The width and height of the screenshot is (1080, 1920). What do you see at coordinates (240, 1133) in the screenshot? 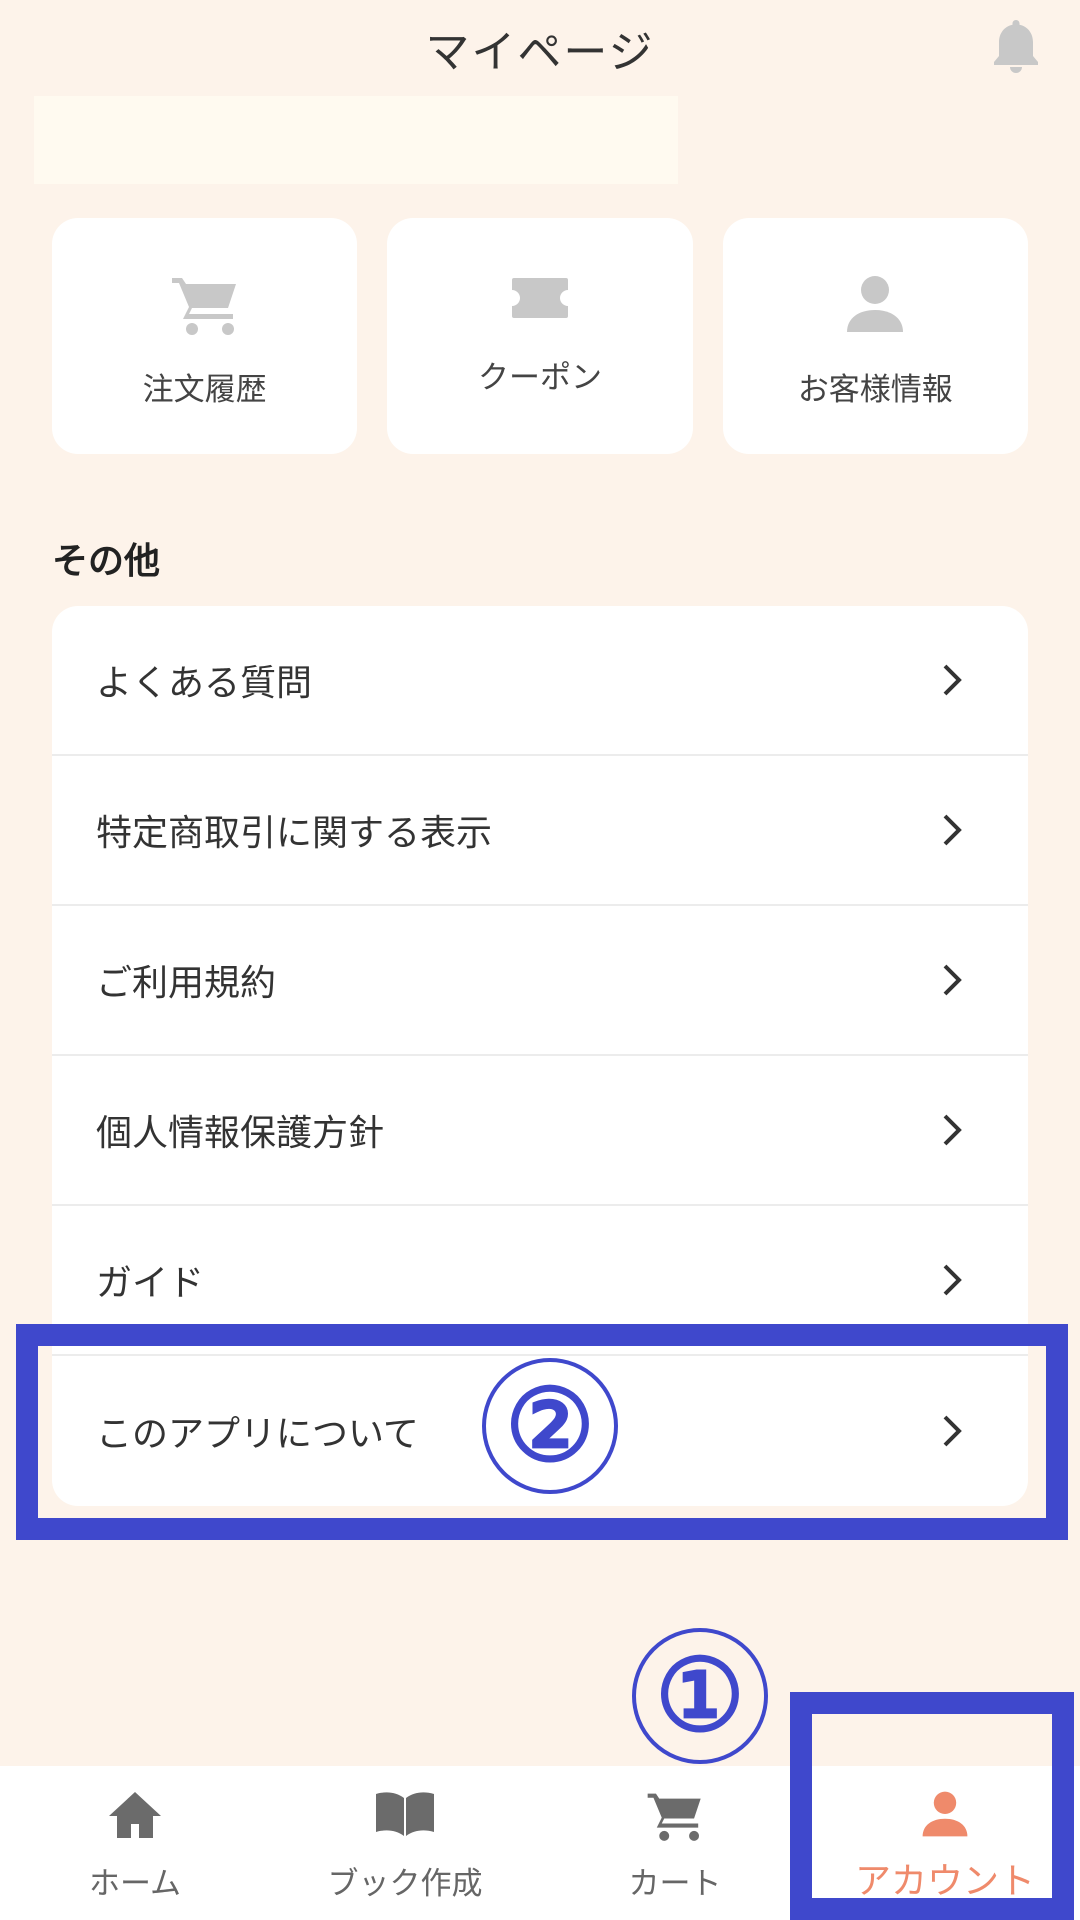
I see `menu-item-label: 個人情報保護方針` at bounding box center [240, 1133].